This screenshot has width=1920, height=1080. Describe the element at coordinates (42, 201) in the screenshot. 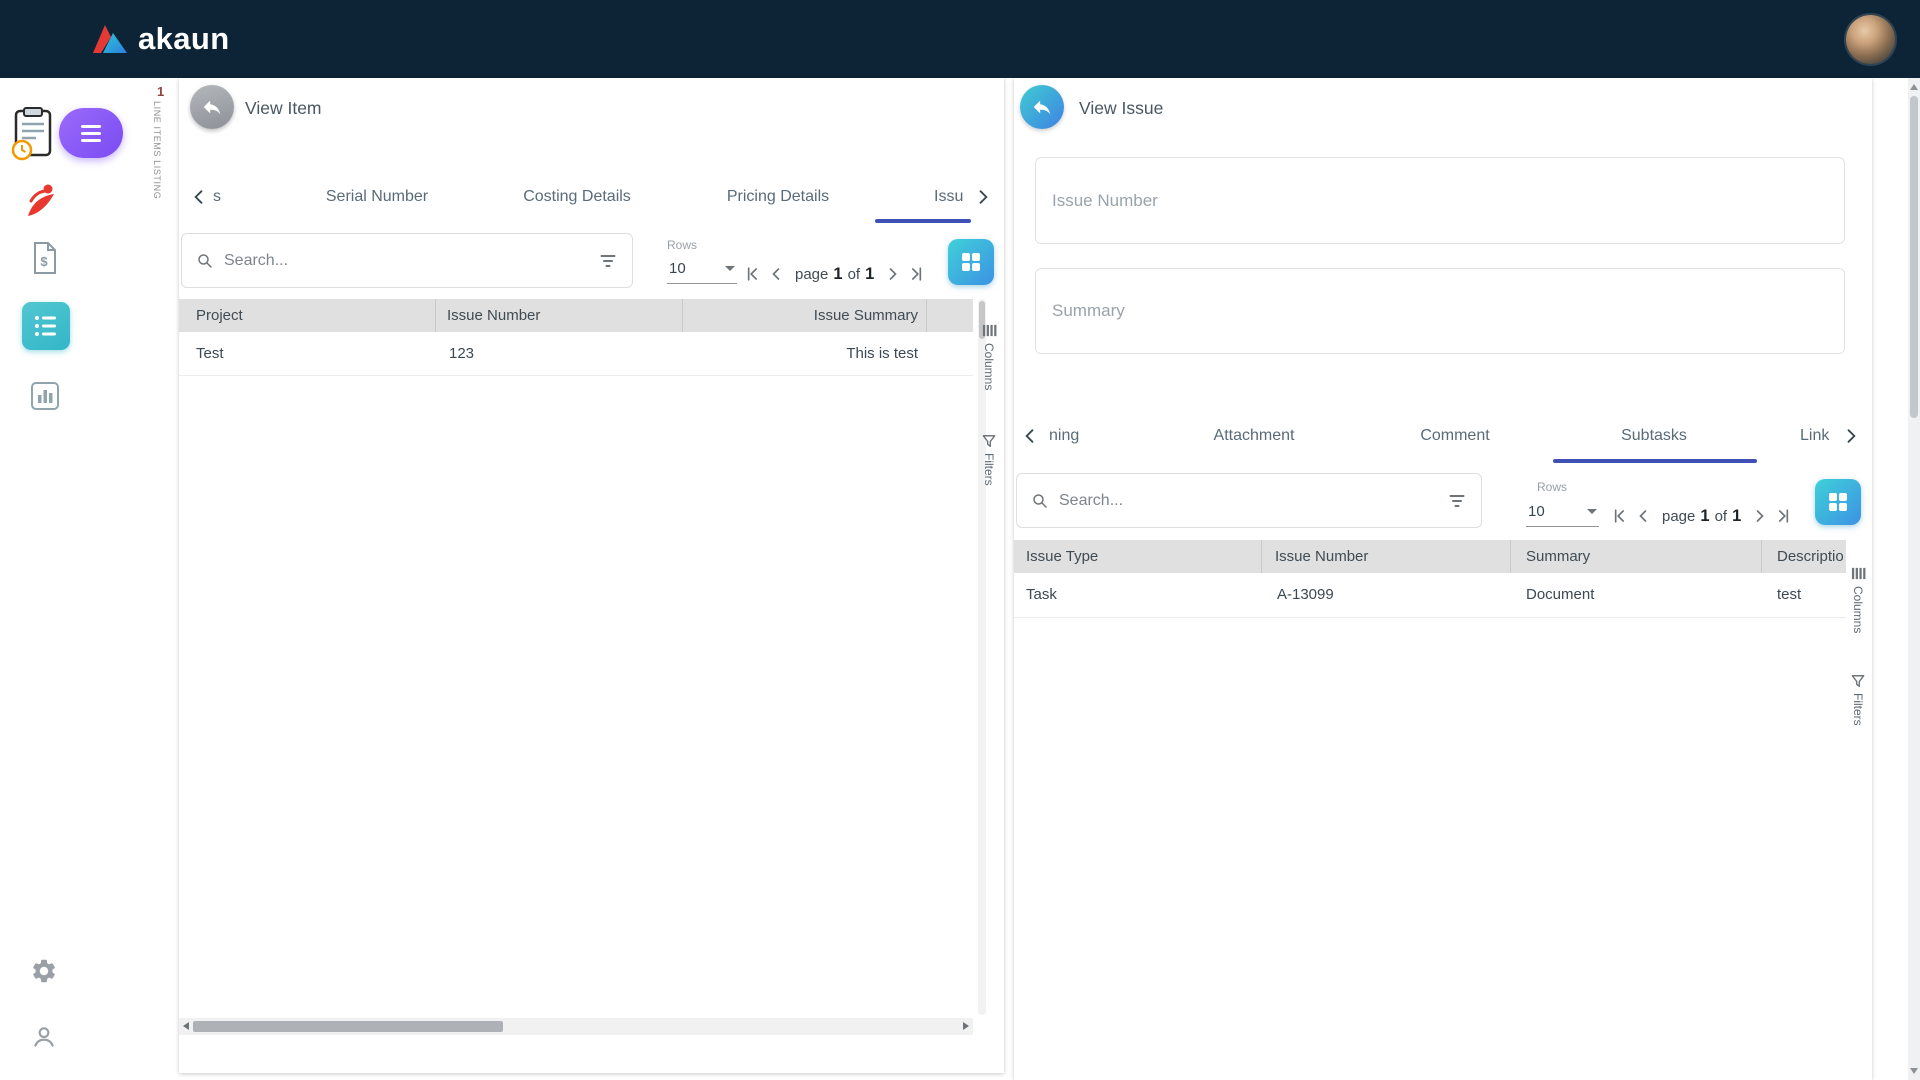

I see `red-app-icon` at that location.